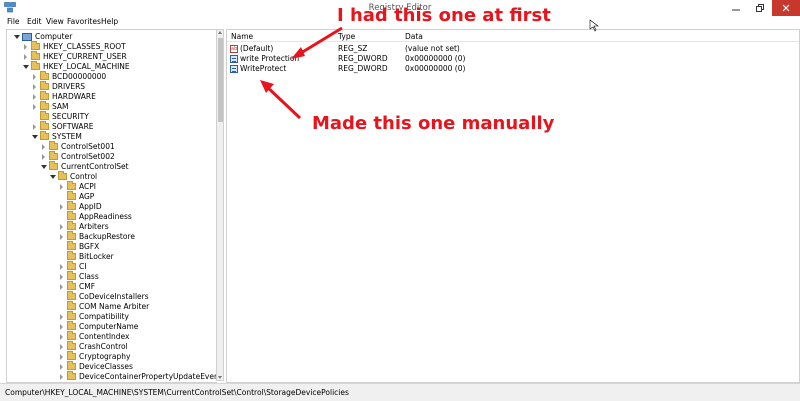  Describe the element at coordinates (433, 123) in the screenshot. I see `annotation-second: Made this one manually` at that location.